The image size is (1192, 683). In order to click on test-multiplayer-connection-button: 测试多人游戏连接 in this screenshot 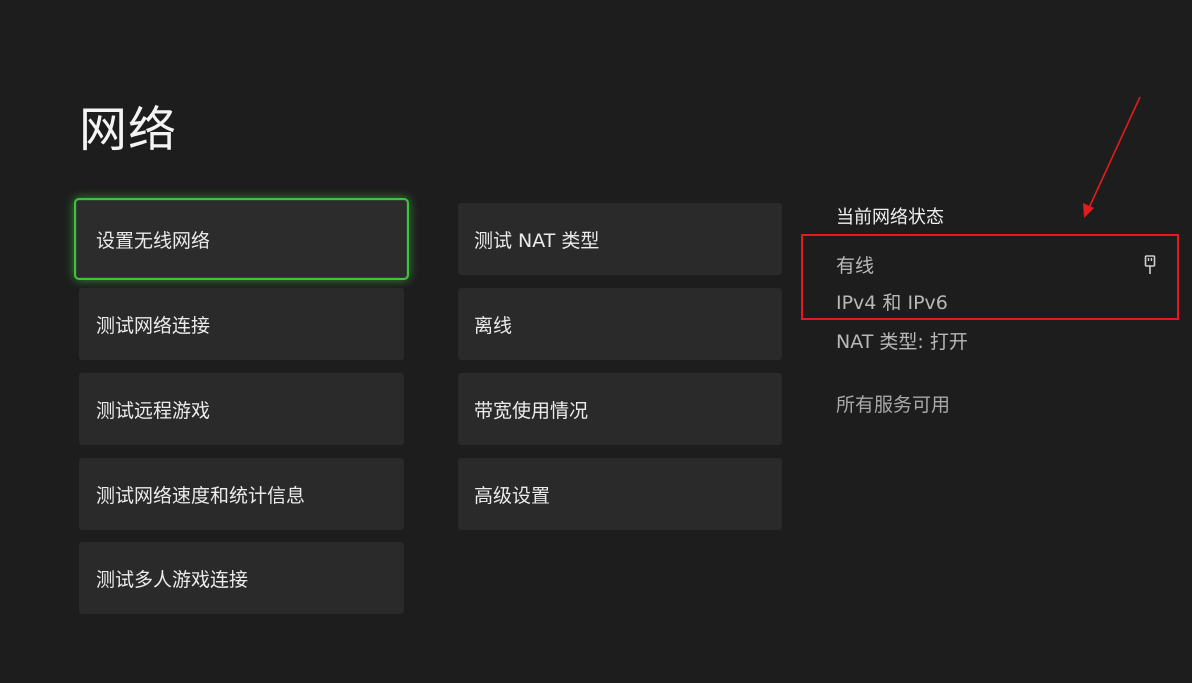, I will do `click(241, 578)`.